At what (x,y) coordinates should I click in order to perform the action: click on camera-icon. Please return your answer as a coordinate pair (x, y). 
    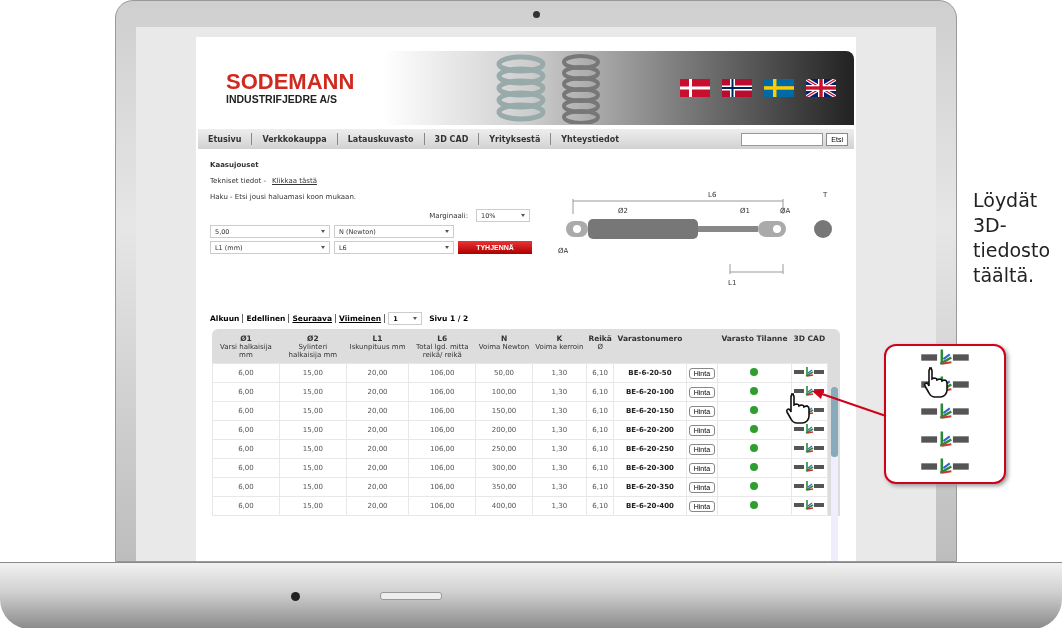
    Looking at the image, I should click on (536, 14).